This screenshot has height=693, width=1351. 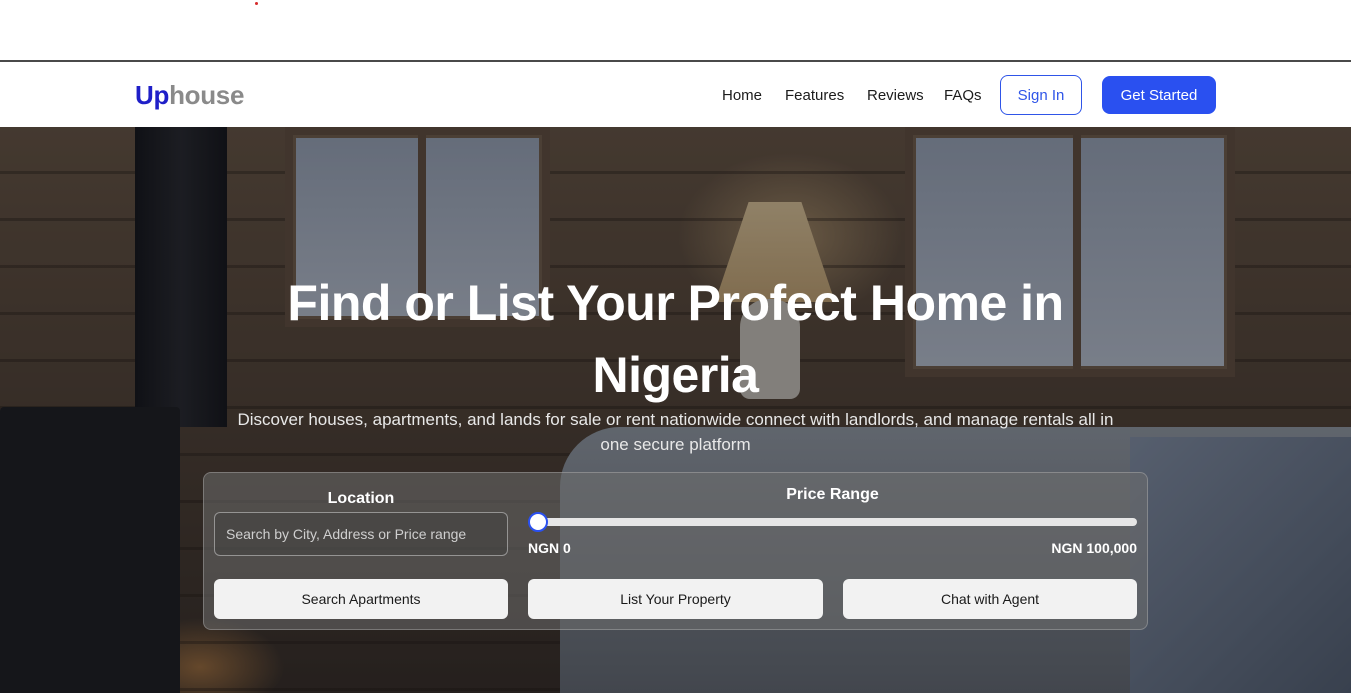 I want to click on sign-in-button: Sign In, so click(x=1041, y=95).